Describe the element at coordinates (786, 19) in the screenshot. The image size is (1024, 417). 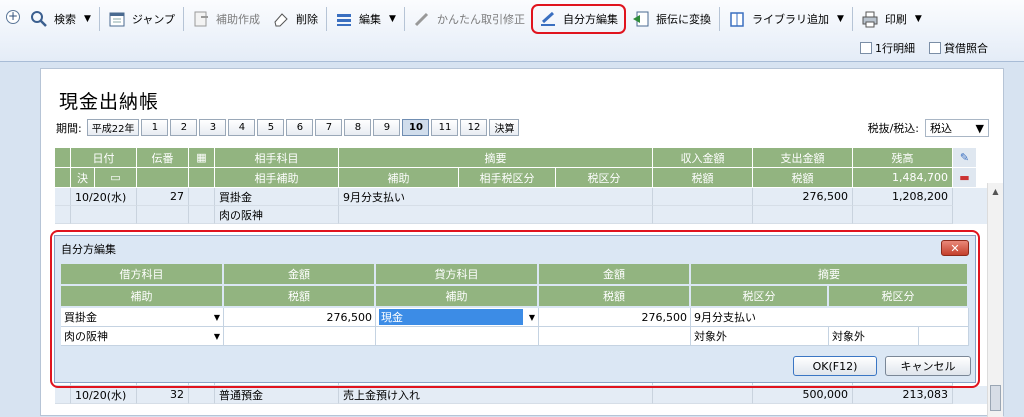
I see `library-add-button: ライブラリ追加 ▼` at that location.